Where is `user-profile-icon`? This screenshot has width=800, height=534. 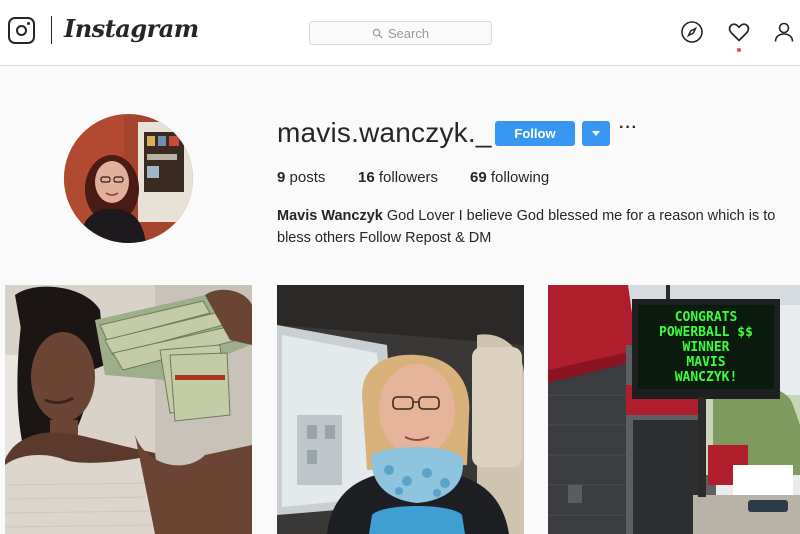 user-profile-icon is located at coordinates (784, 32).